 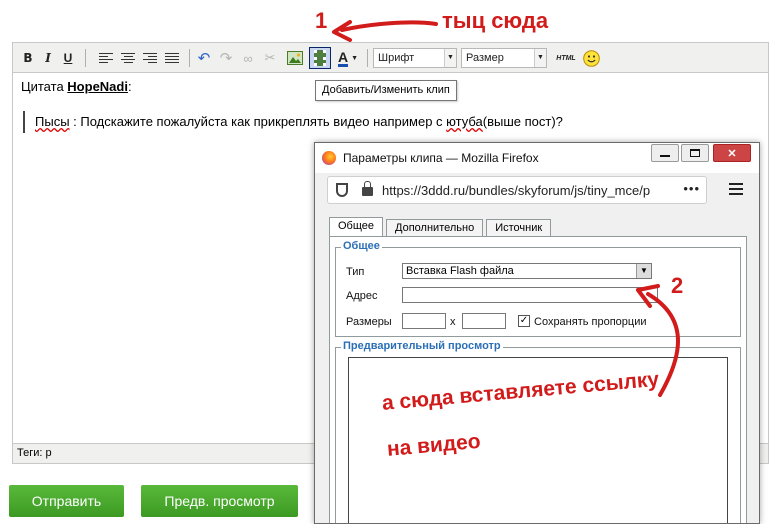 What do you see at coordinates (424, 321) in the screenshot?
I see `width-input` at bounding box center [424, 321].